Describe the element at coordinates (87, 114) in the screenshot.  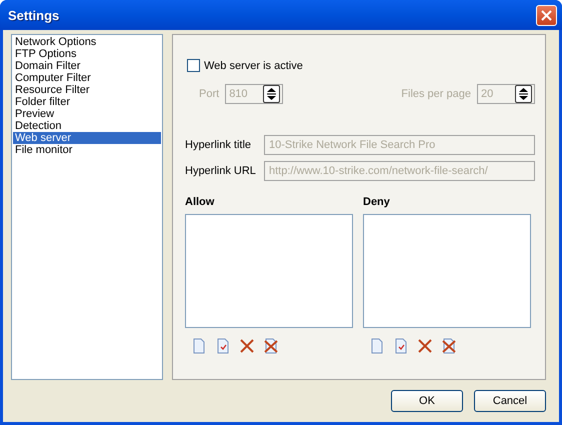
I see `sidebar-item: Preview` at that location.